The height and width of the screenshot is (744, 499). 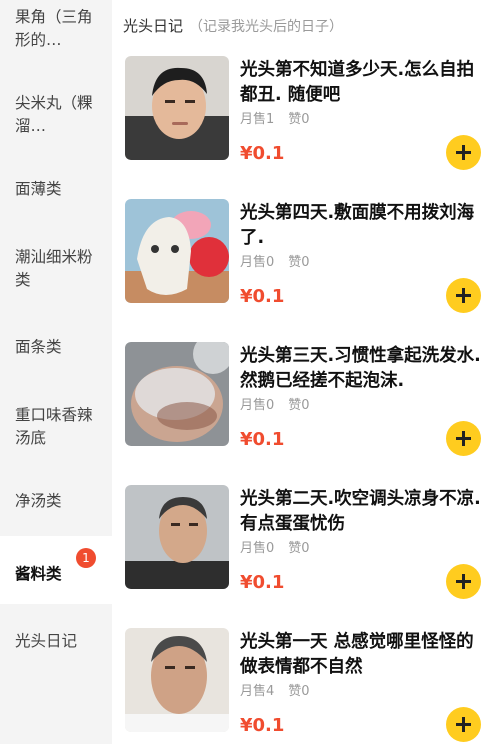 I want to click on sidebar-item-xifen: 潮汕细米粉类, so click(x=56, y=269).